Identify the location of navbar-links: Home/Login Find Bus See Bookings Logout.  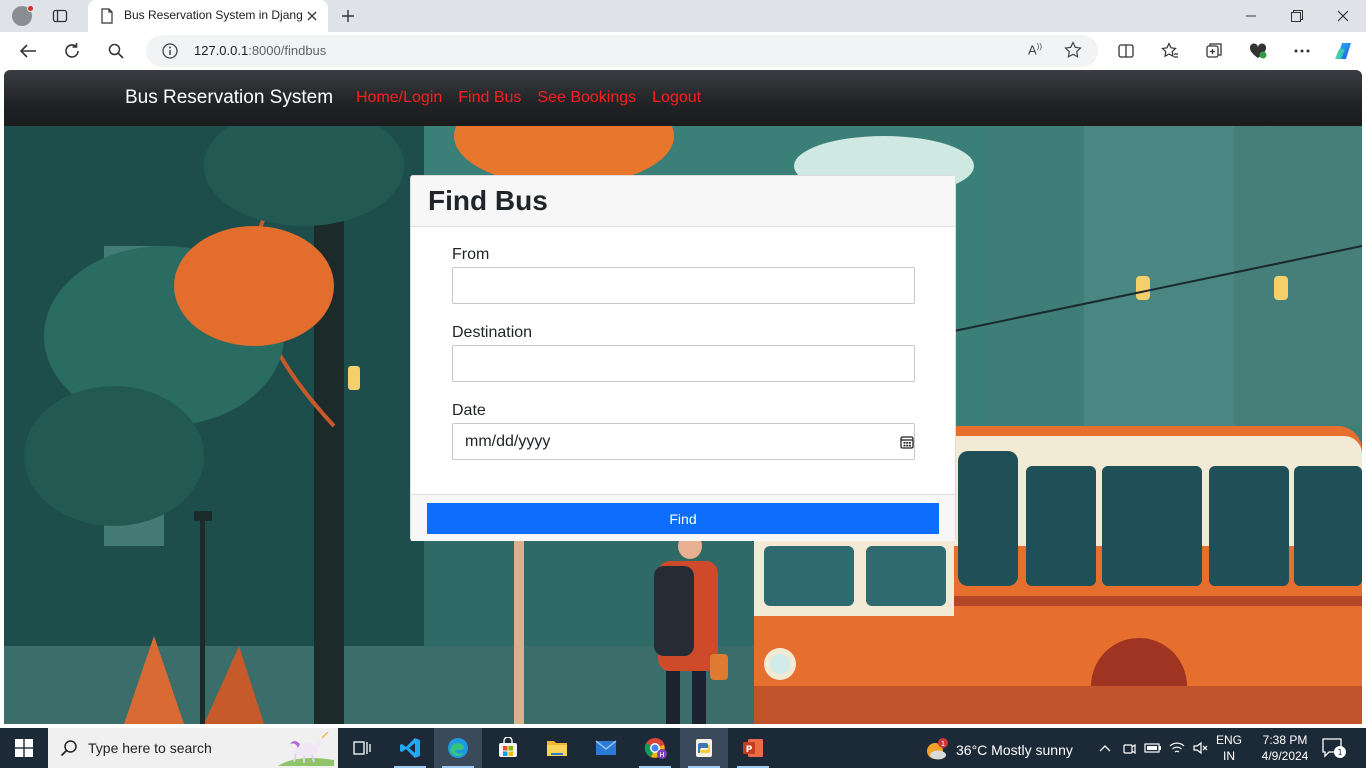
(528, 98).